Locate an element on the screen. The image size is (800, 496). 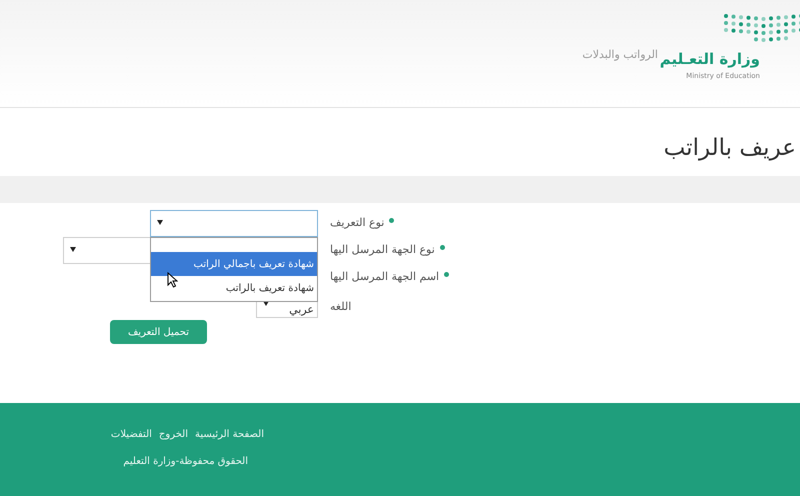
field-label: اللغه is located at coordinates (341, 306).